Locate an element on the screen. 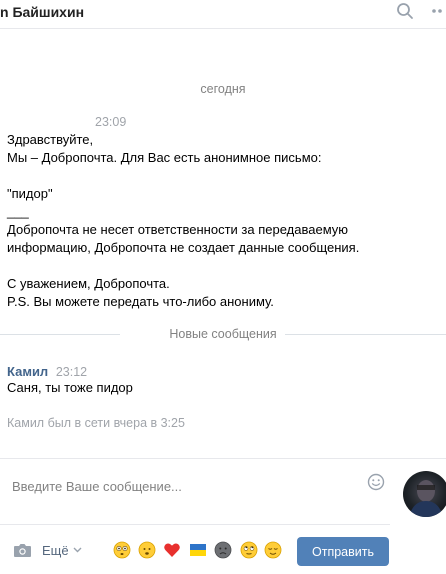 The image size is (446, 574). emoji-heart-icon is located at coordinates (172, 550).